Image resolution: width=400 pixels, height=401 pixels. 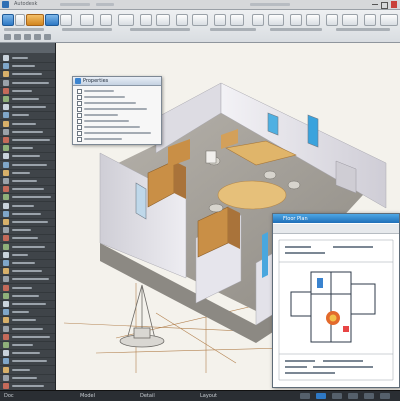 What do you see at coordinates (336, 218) in the screenshot?
I see `floor-plan-titlebar: Floor Plan` at bounding box center [336, 218].